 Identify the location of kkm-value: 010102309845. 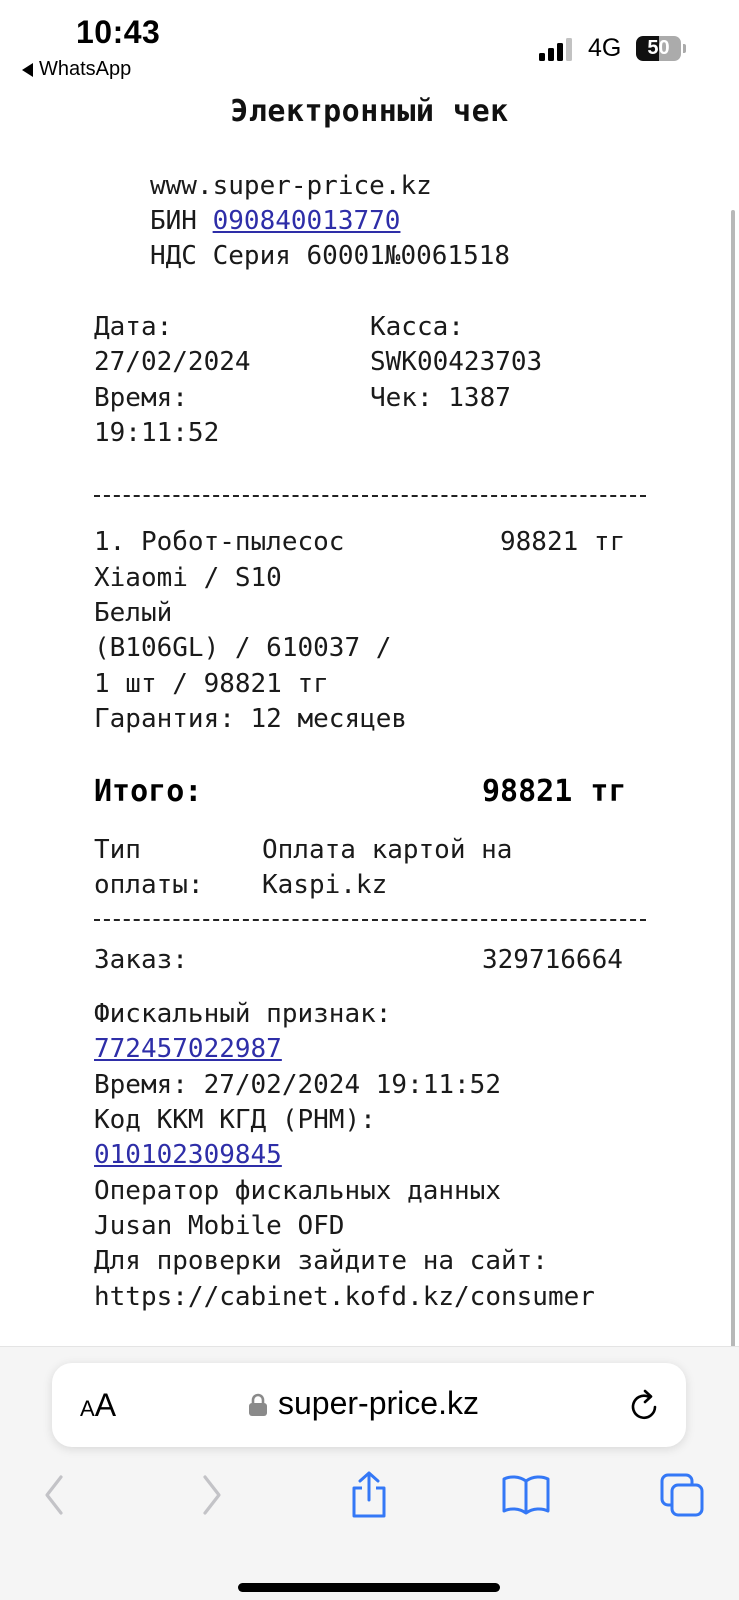
(188, 1155).